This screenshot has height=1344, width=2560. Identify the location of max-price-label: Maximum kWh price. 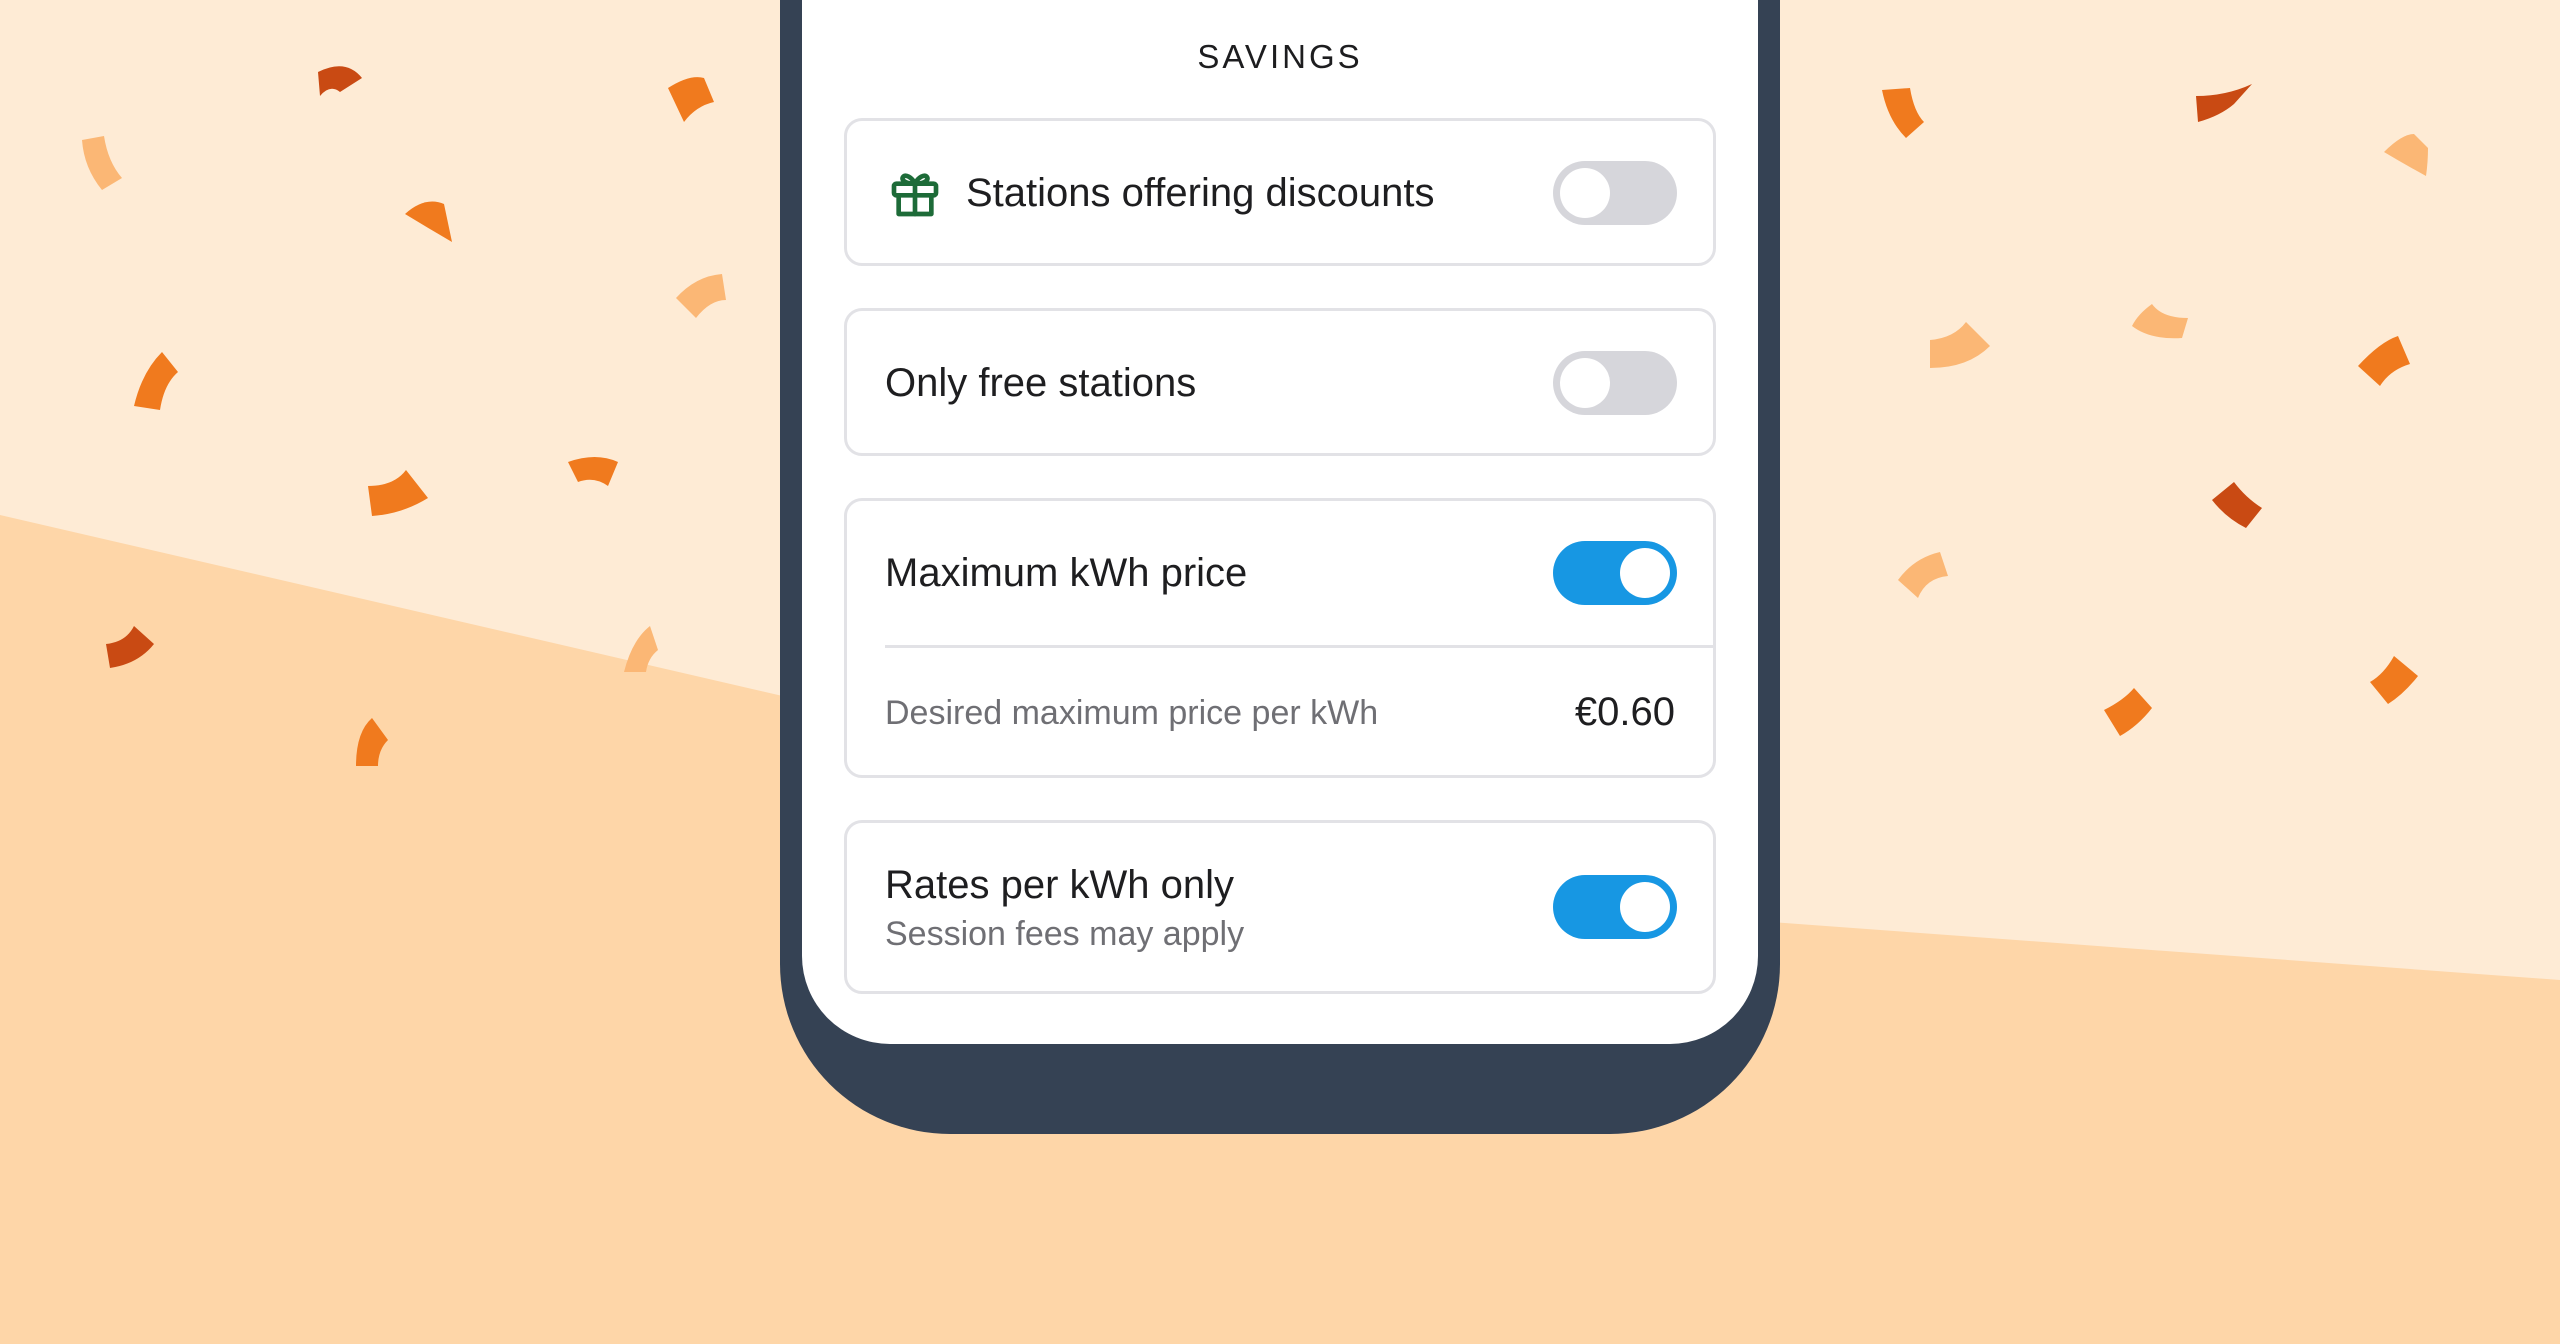
(1066, 573).